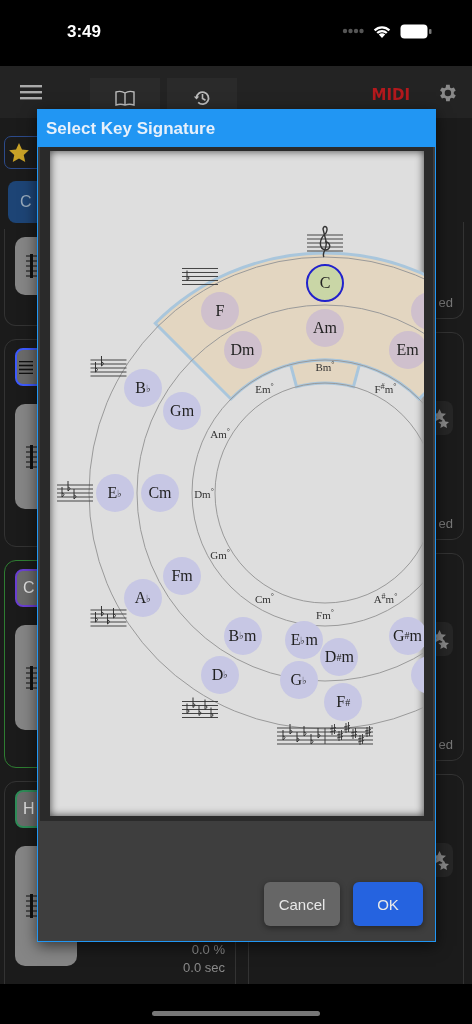  Describe the element at coordinates (382, 31) in the screenshot. I see `wifi-icon` at that location.